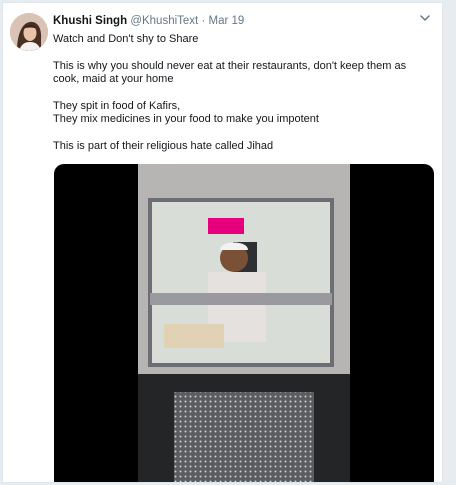 Image resolution: width=456 pixels, height=485 pixels. What do you see at coordinates (227, 21) in the screenshot?
I see `tweet-date: Mar 19` at bounding box center [227, 21].